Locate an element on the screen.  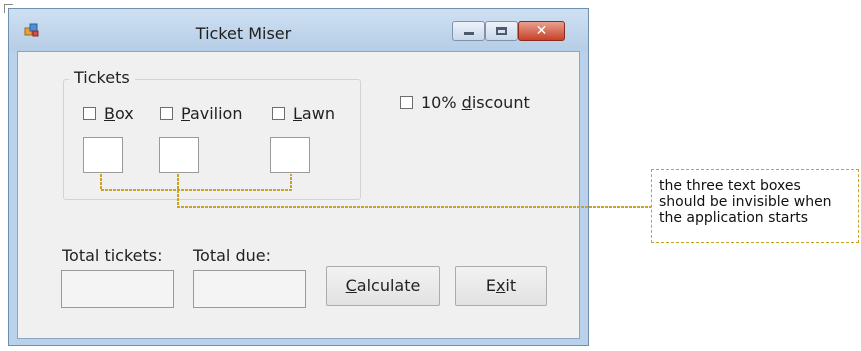
calculate-button-label: Calculate is located at coordinates (383, 285).